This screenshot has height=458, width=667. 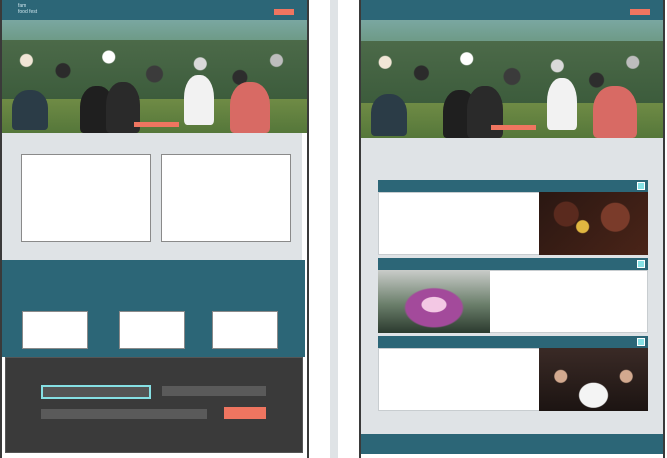 What do you see at coordinates (593, 223) in the screenshot?
I see `food-platter-photo` at bounding box center [593, 223].